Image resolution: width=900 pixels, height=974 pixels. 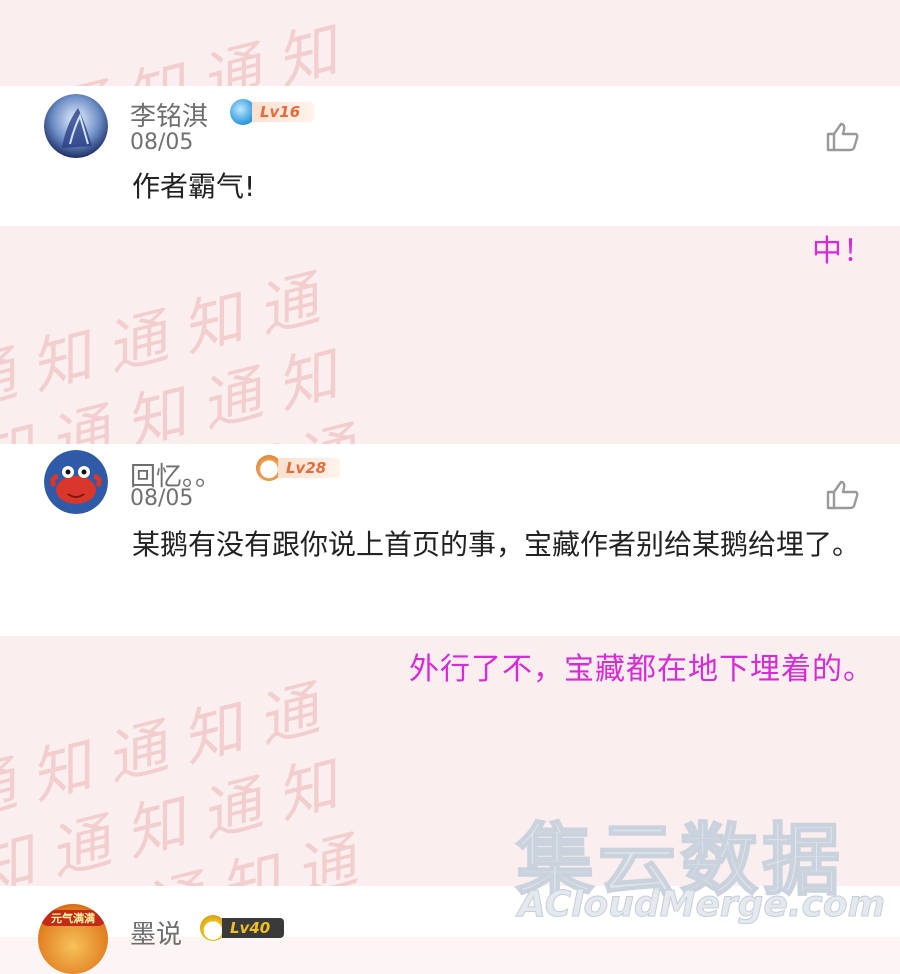 What do you see at coordinates (700, 863) in the screenshot?
I see `site-logo-watermark: 集云数据 ACloudMerge.com` at bounding box center [700, 863].